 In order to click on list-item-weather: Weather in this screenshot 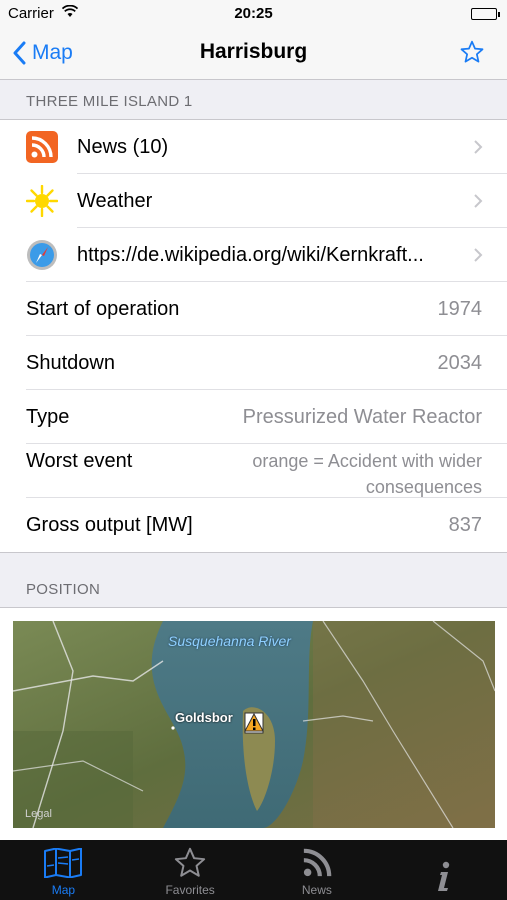, I will do `click(253, 201)`.